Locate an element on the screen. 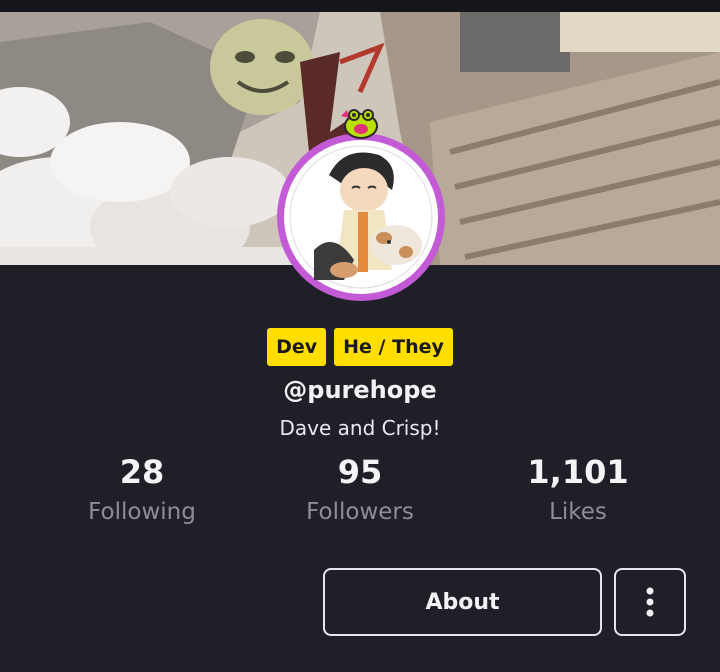 The image size is (720, 672). stat-likes: 1,101 Likes is located at coordinates (578, 490).